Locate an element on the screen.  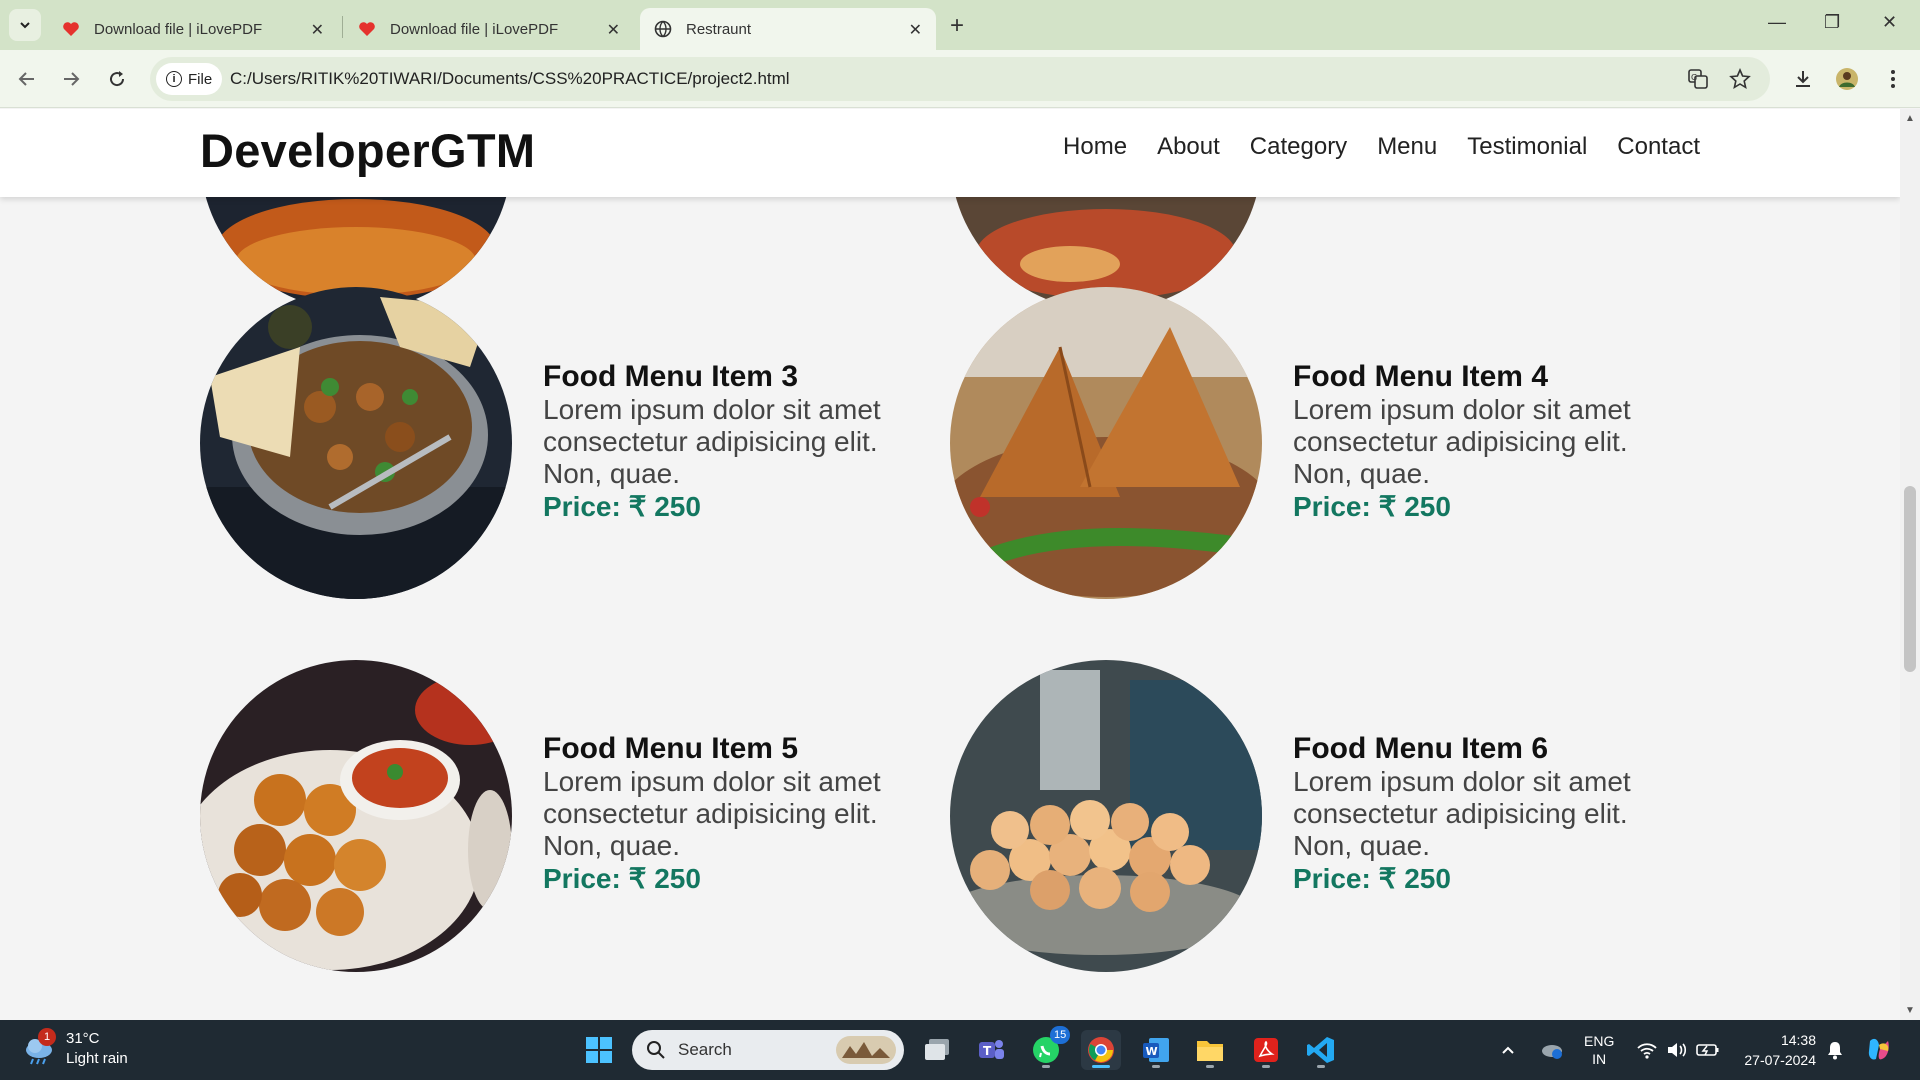
site-info-chip: i File is located at coordinates (189, 79).